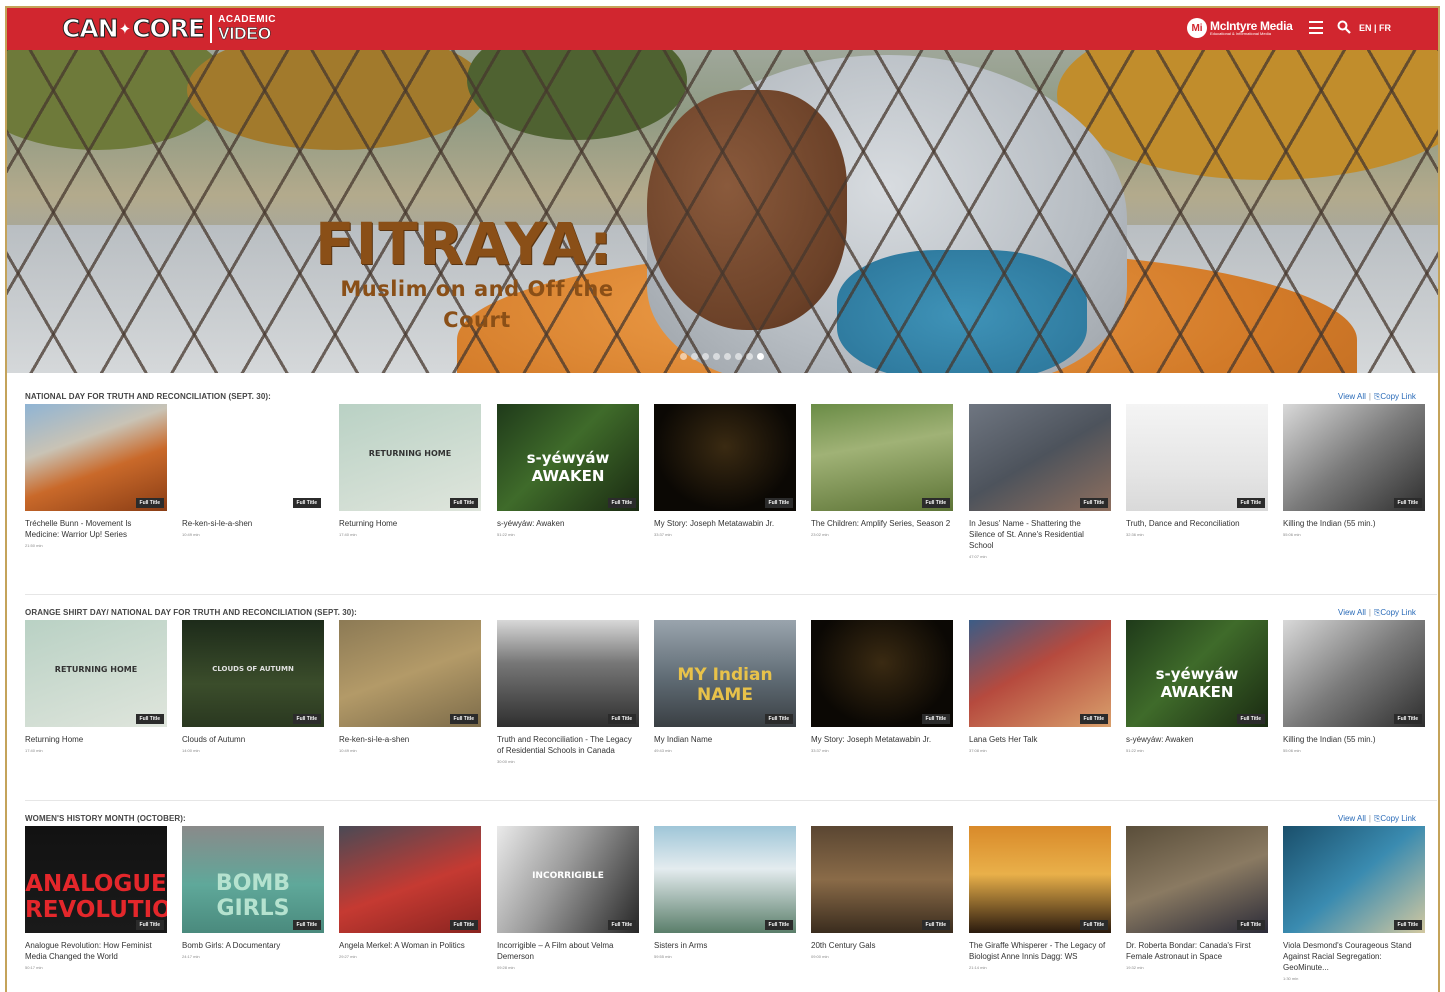 Image resolution: width=1445 pixels, height=992 pixels. I want to click on video-title: Angela Merkel: A Woman in Politics, so click(409, 945).